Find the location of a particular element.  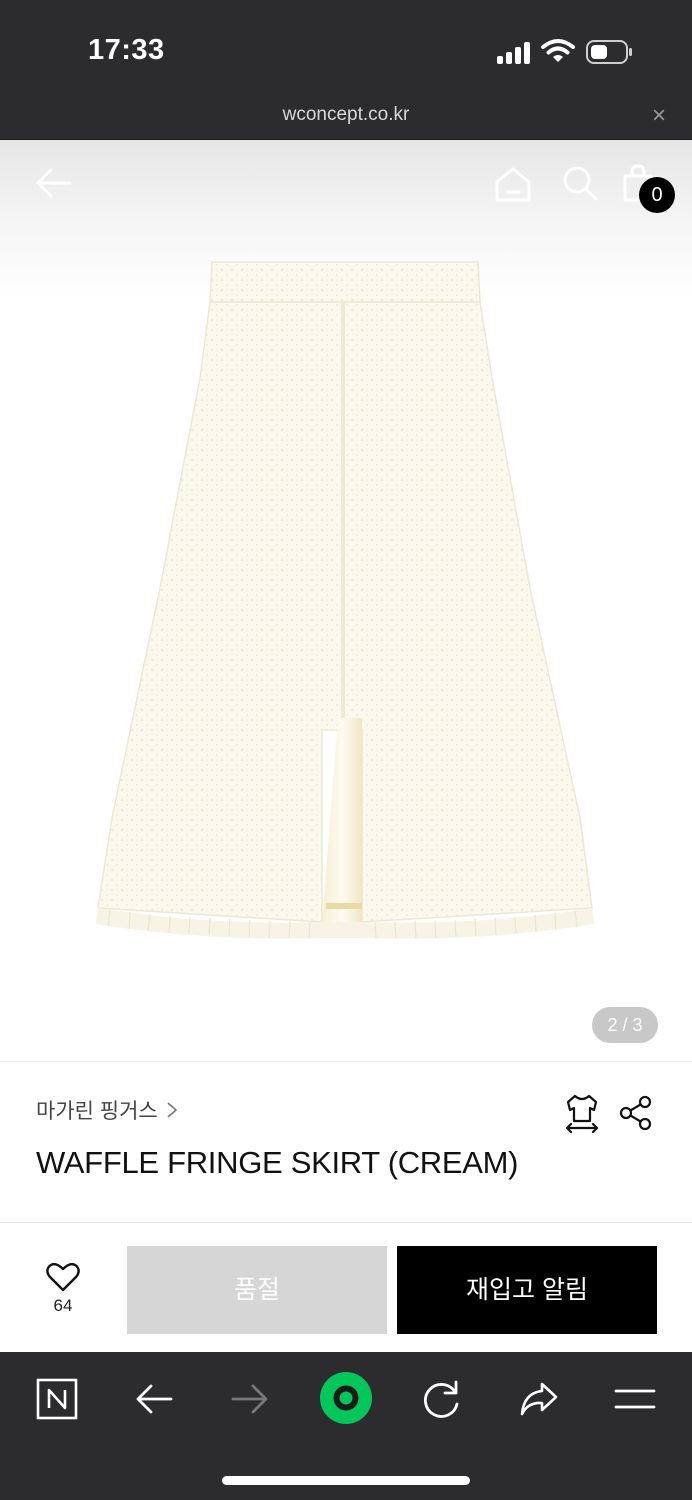

browser-url-bar: wconcept.co.kr × is located at coordinates (346, 118).